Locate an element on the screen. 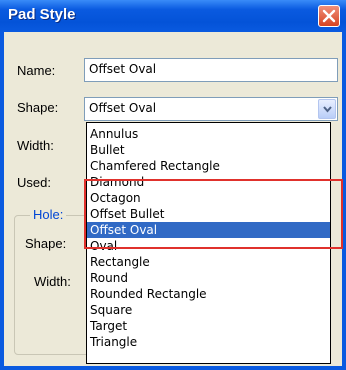  dropdown-option-rectangle: Rectangle is located at coordinates (208, 262).